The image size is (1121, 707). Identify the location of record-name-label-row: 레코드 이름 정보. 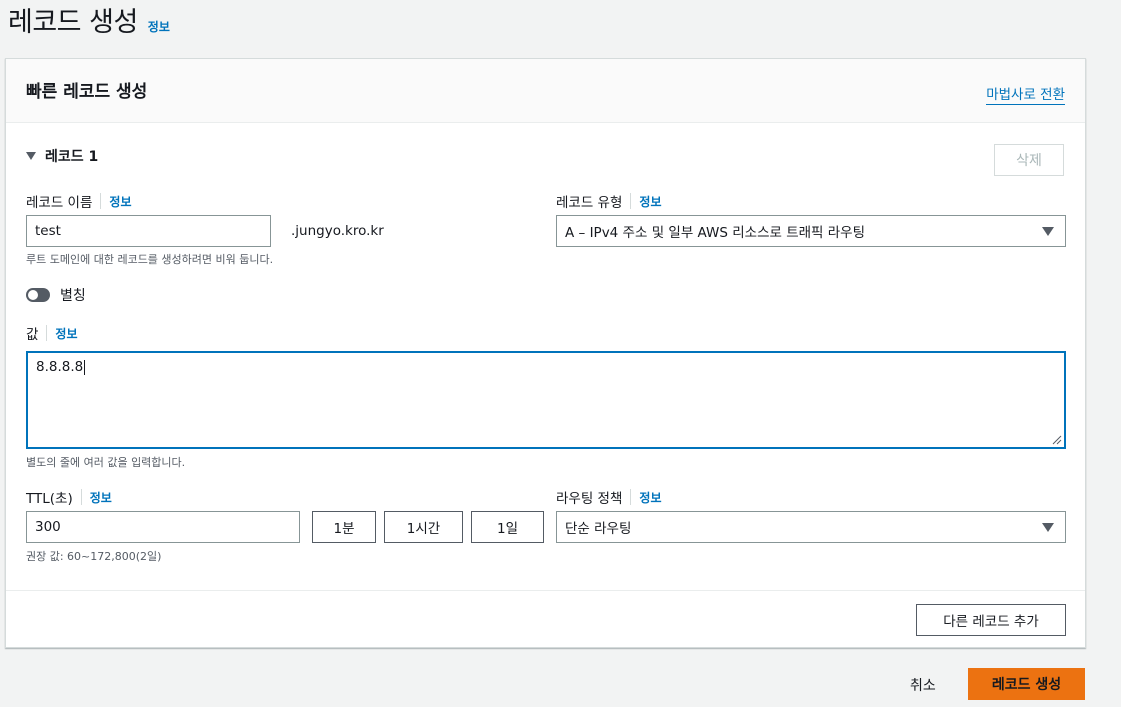
(79, 201).